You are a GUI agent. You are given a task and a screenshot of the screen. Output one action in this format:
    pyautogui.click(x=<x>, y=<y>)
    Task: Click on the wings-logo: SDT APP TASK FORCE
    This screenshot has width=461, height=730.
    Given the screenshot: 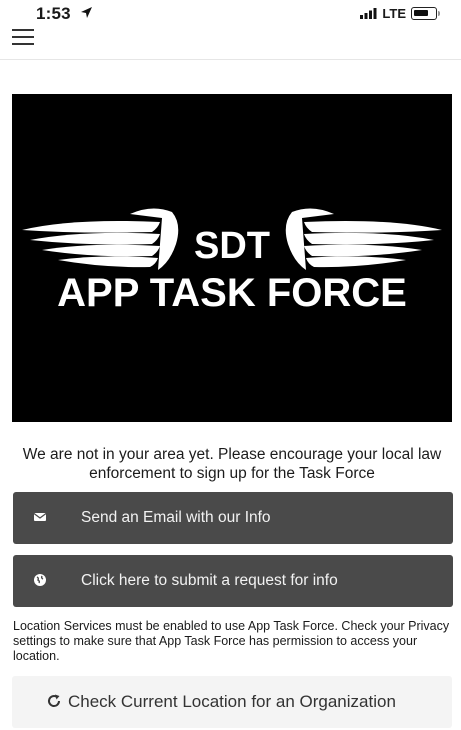 What is the action you would take?
    pyautogui.click(x=232, y=261)
    